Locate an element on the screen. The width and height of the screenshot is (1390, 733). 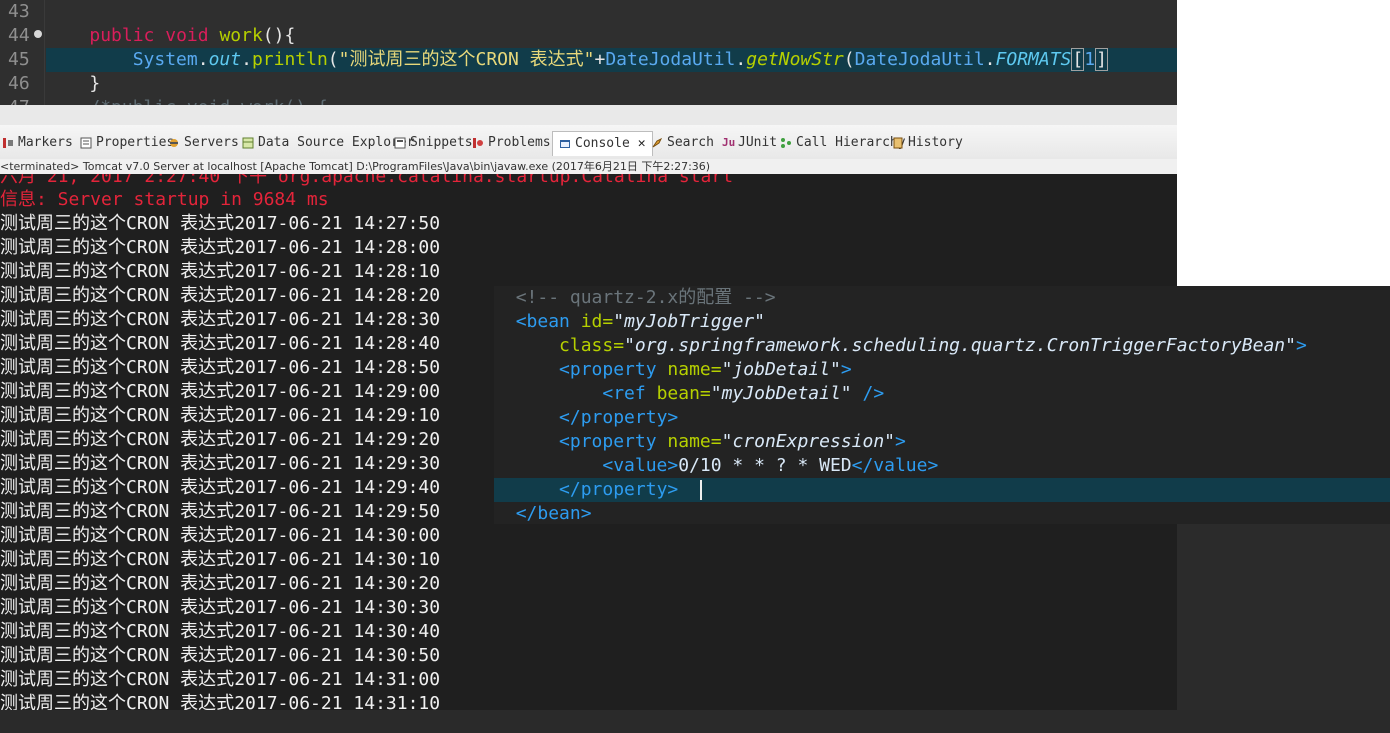
code-line-47: /*public void work() { is located at coordinates (611, 100).